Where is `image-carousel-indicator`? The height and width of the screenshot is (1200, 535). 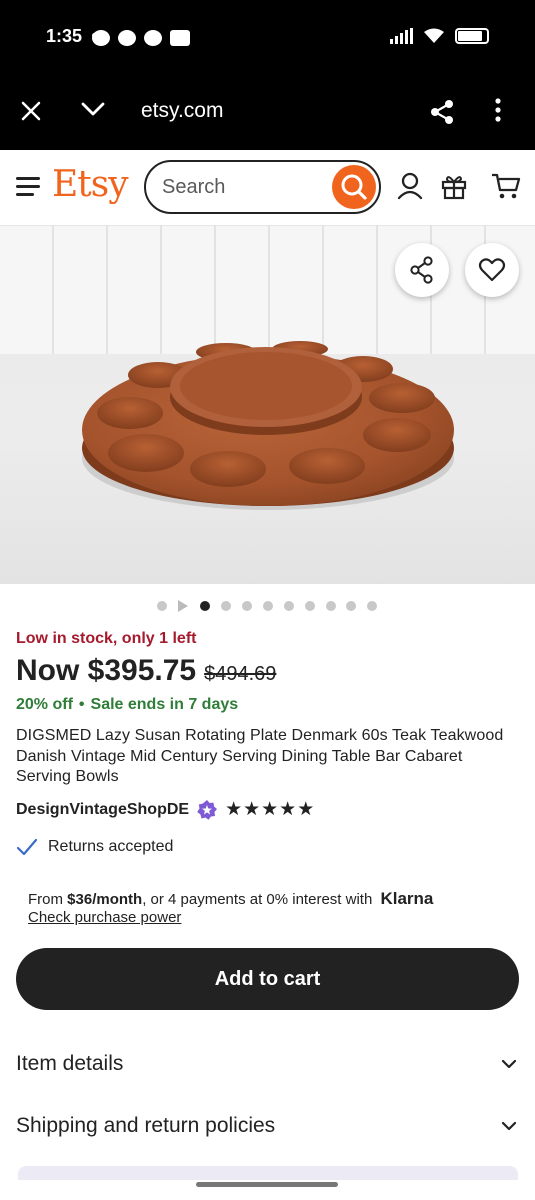
image-carousel-indicator is located at coordinates (267, 606).